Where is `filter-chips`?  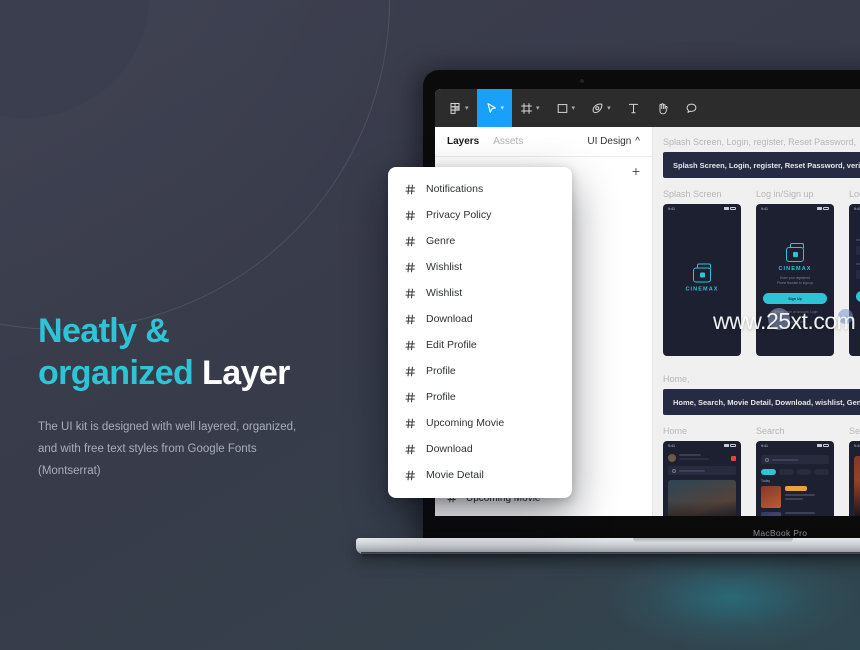
filter-chips is located at coordinates (795, 474).